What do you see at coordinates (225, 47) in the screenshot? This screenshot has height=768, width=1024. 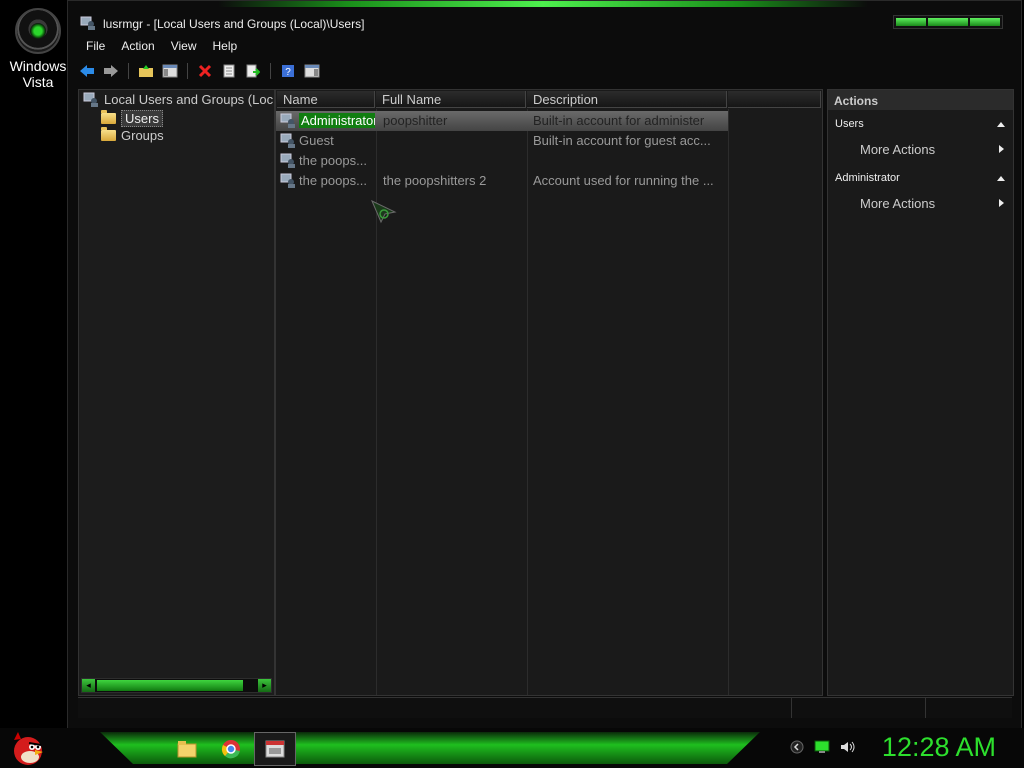 I see `menu-help: Help` at bounding box center [225, 47].